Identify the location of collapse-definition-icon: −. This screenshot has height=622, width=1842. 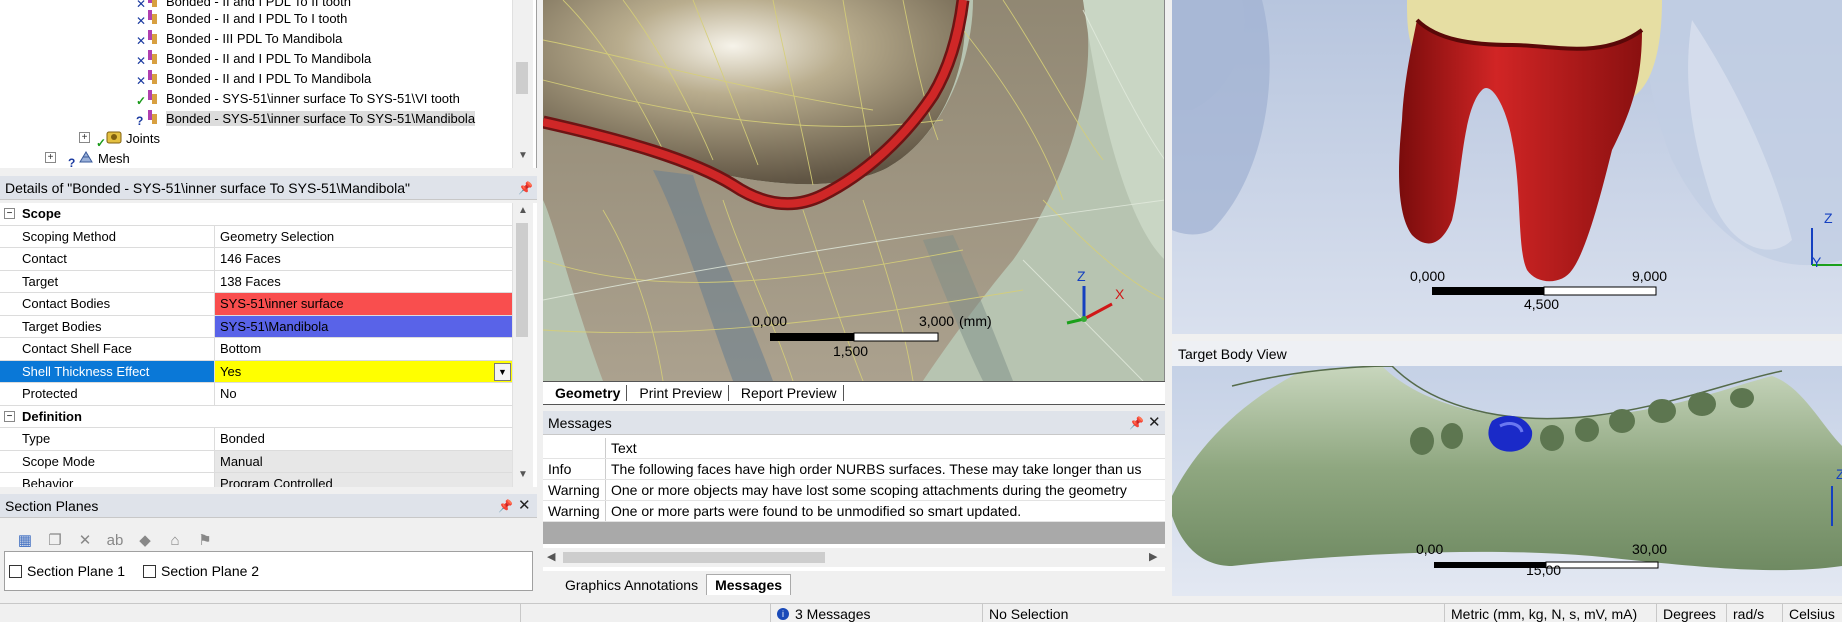
(9, 416).